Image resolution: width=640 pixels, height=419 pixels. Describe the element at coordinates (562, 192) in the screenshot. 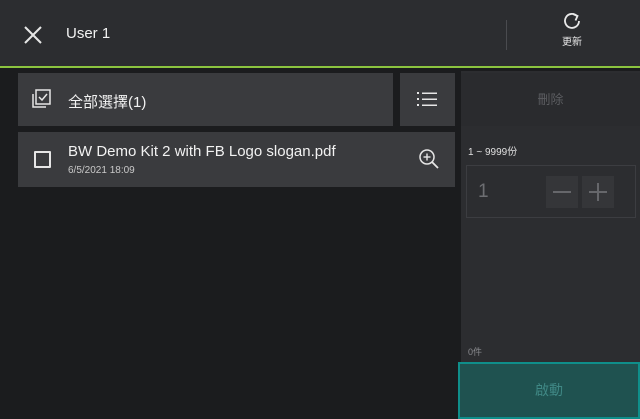

I see `decrement-button` at that location.